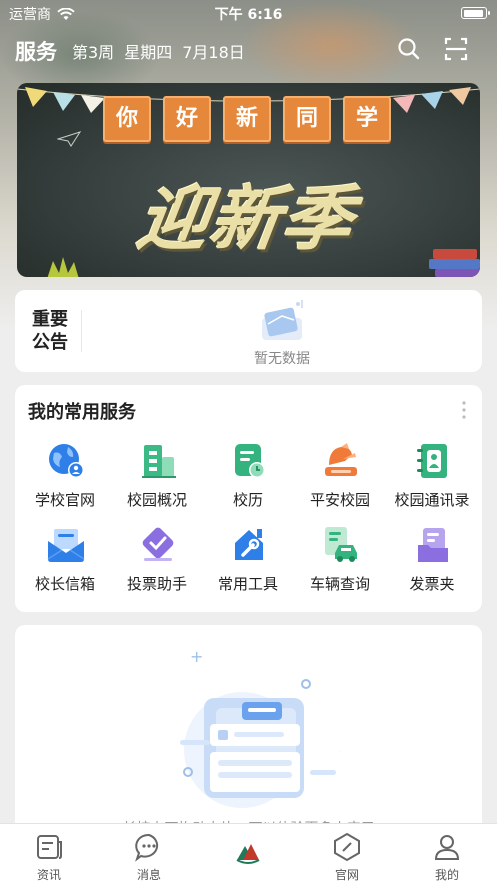 The image size is (497, 883). Describe the element at coordinates (347, 847) in the screenshot. I see `website-icon` at that location.